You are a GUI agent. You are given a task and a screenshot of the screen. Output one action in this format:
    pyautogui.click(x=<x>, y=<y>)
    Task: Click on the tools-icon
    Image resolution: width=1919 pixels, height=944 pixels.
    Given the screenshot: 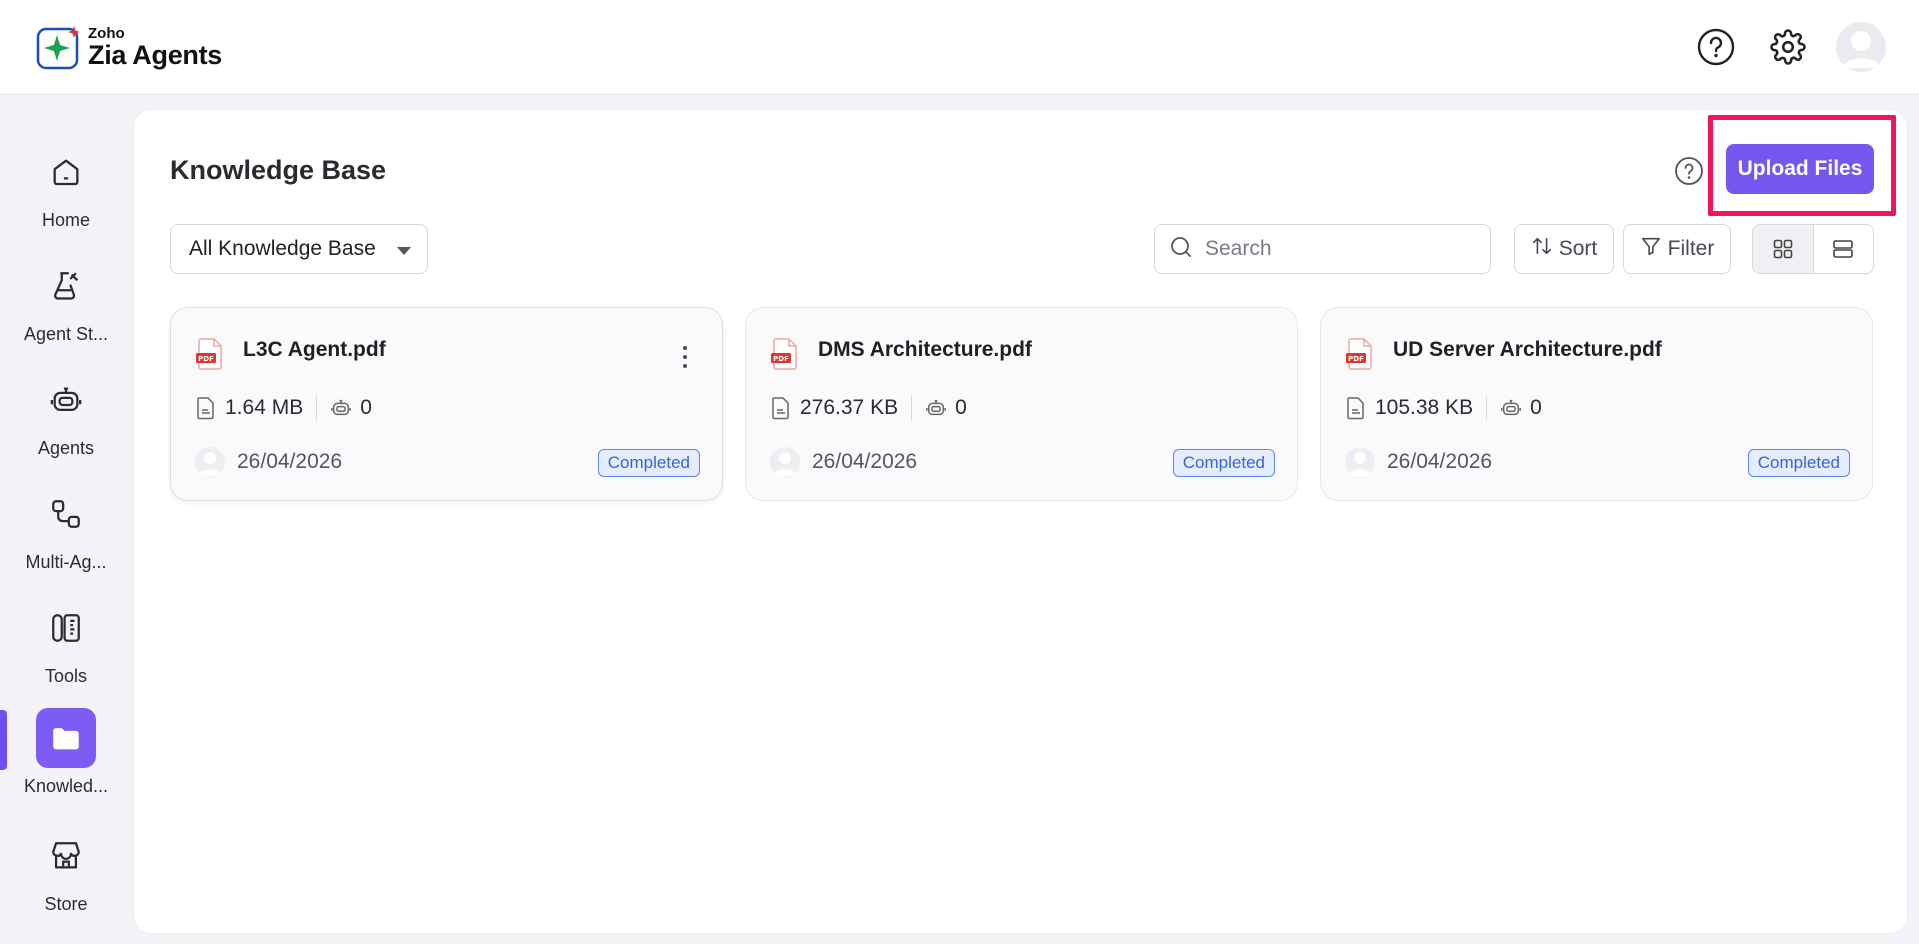 What is the action you would take?
    pyautogui.click(x=66, y=628)
    